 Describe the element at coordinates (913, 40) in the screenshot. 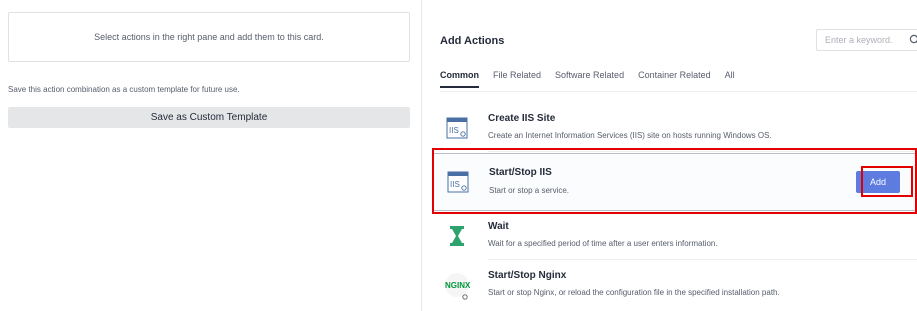

I see `search-icon` at that location.